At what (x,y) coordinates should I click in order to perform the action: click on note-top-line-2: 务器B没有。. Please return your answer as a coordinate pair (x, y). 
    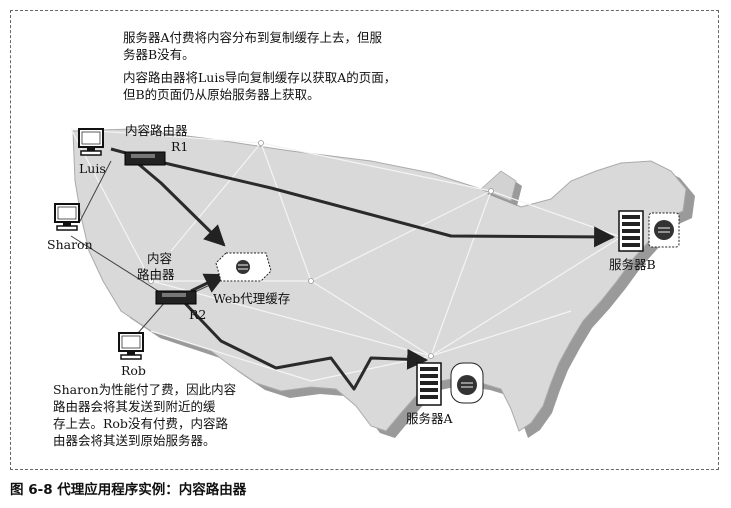
    Looking at the image, I should click on (159, 54).